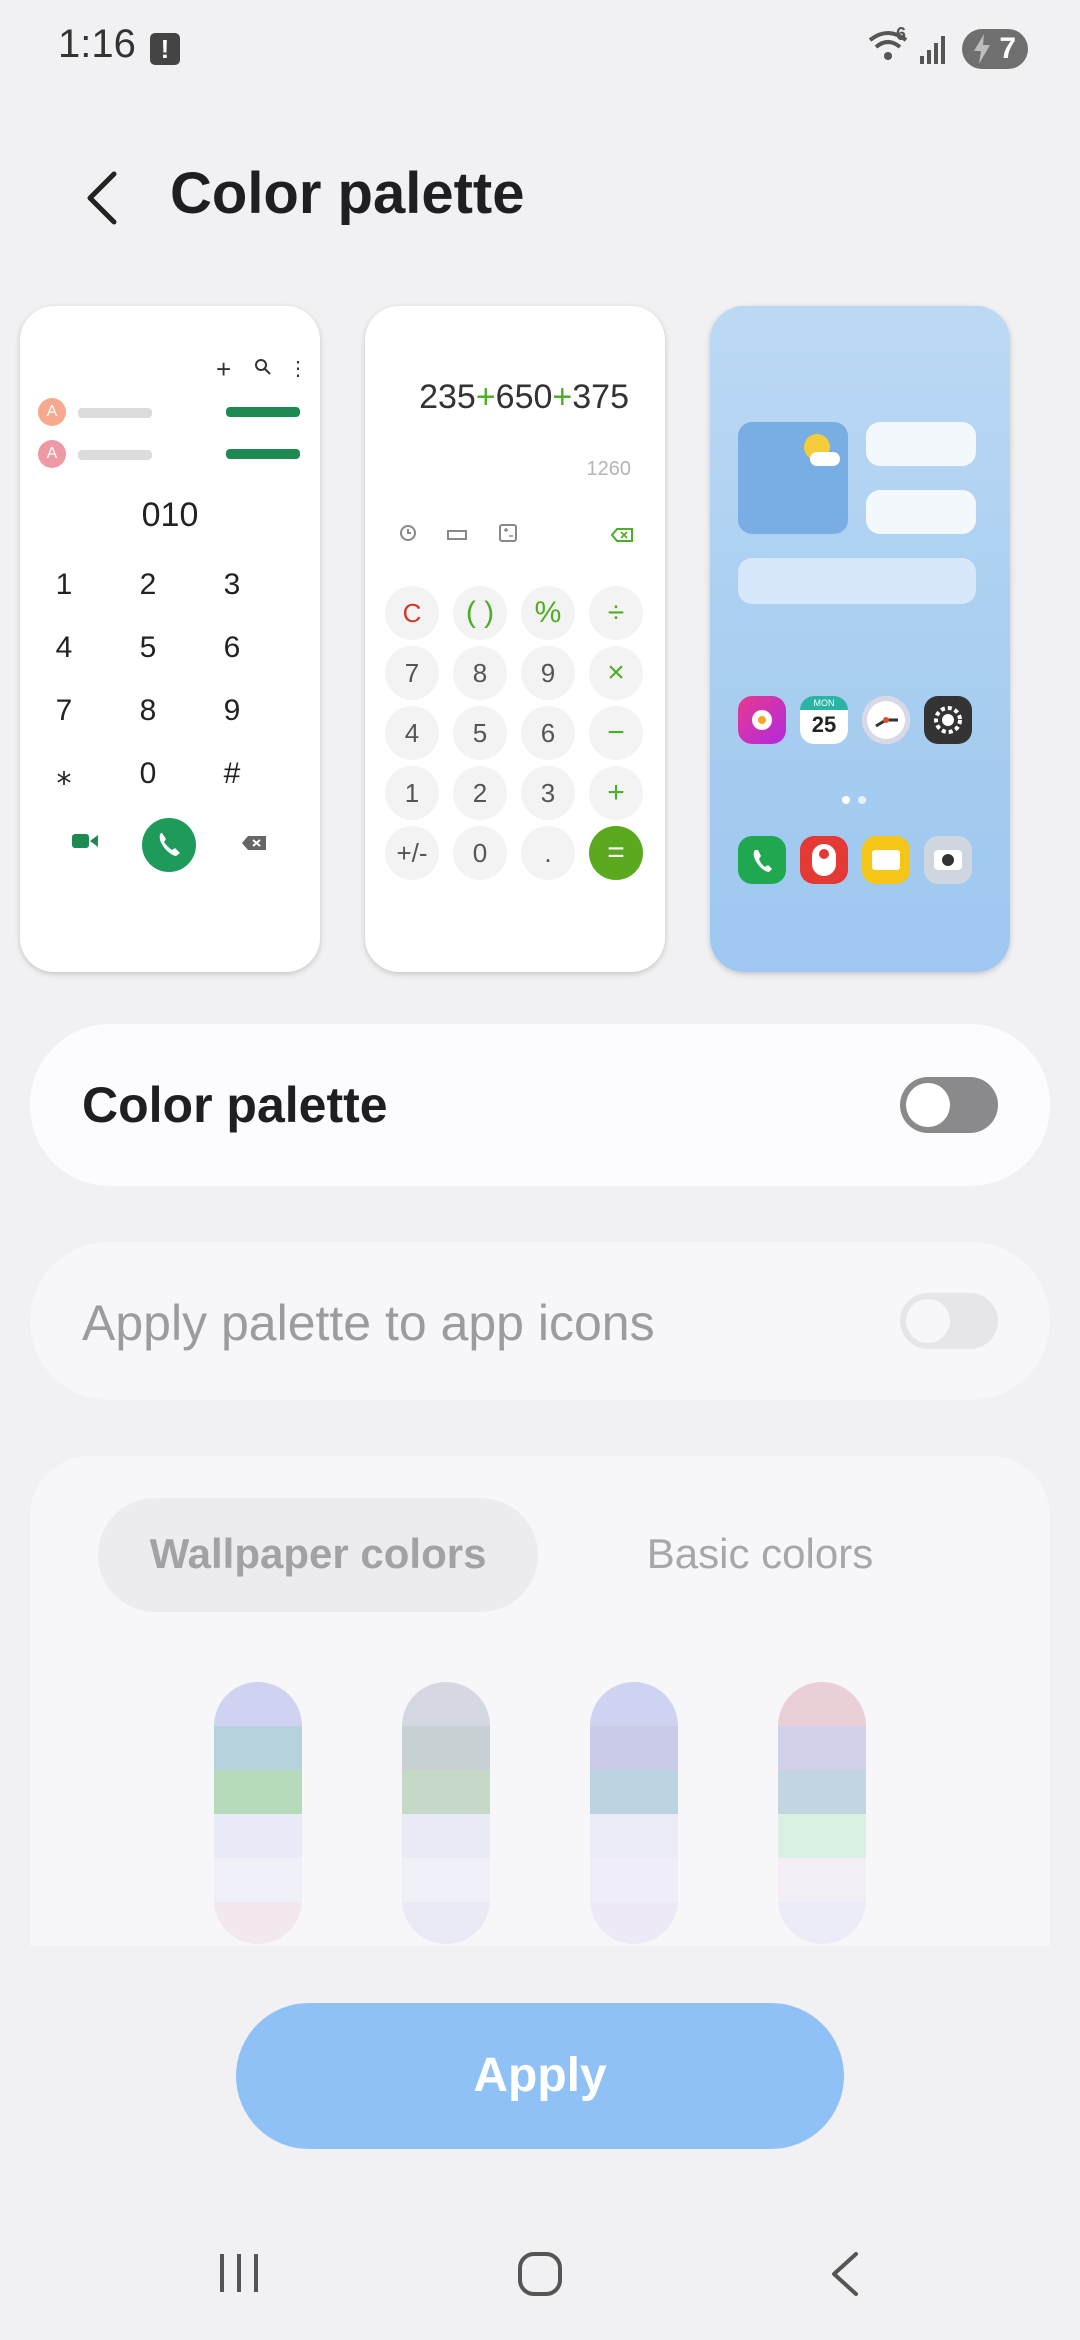 The width and height of the screenshot is (1080, 2340). What do you see at coordinates (616, 853) in the screenshot?
I see `calc-key: =` at bounding box center [616, 853].